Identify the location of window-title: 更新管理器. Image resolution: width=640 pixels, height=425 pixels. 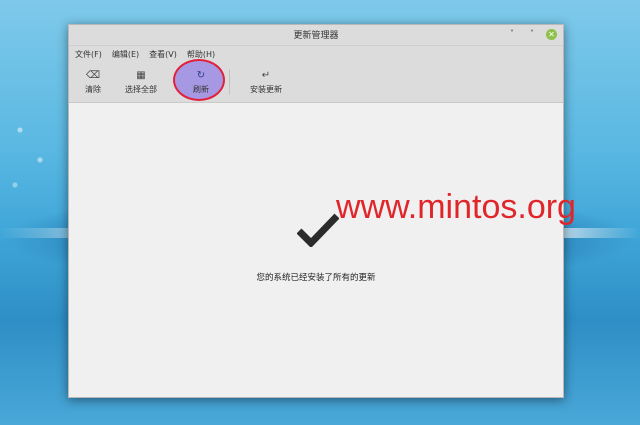
(316, 36).